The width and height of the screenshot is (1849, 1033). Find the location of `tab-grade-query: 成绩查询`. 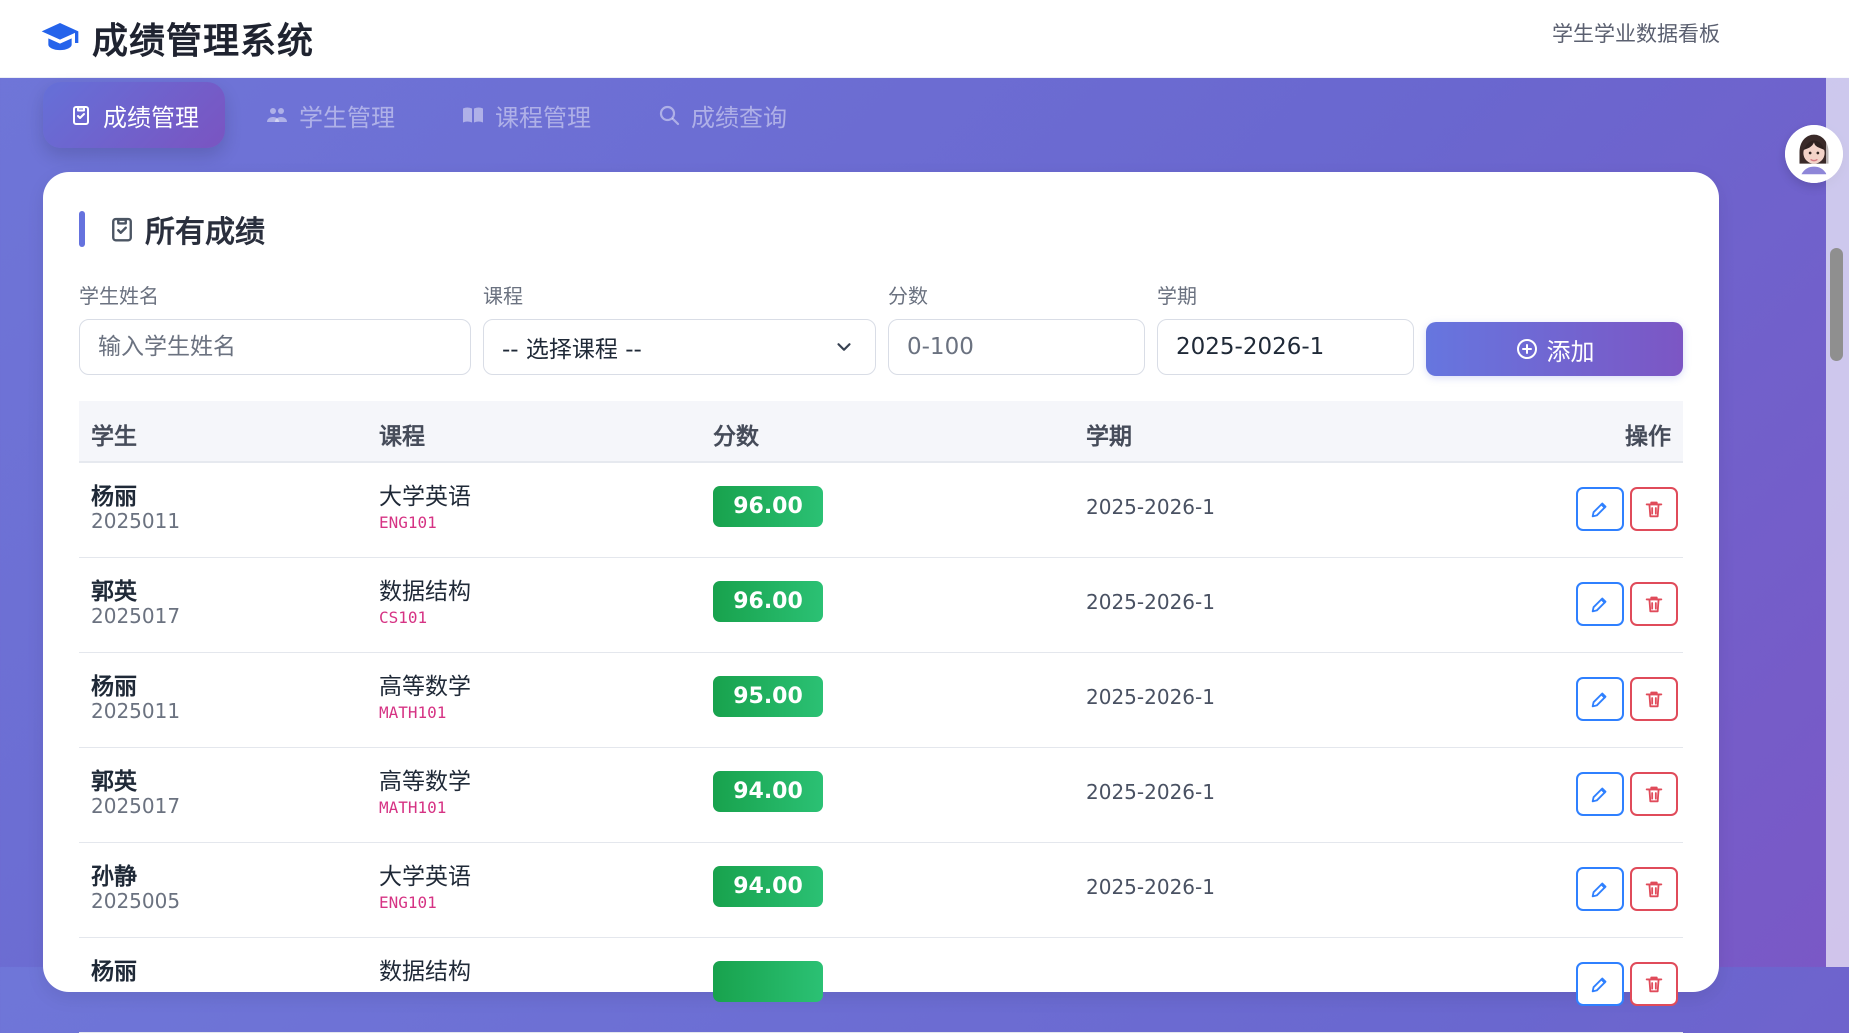

tab-grade-query: 成绩查询 is located at coordinates (722, 115).